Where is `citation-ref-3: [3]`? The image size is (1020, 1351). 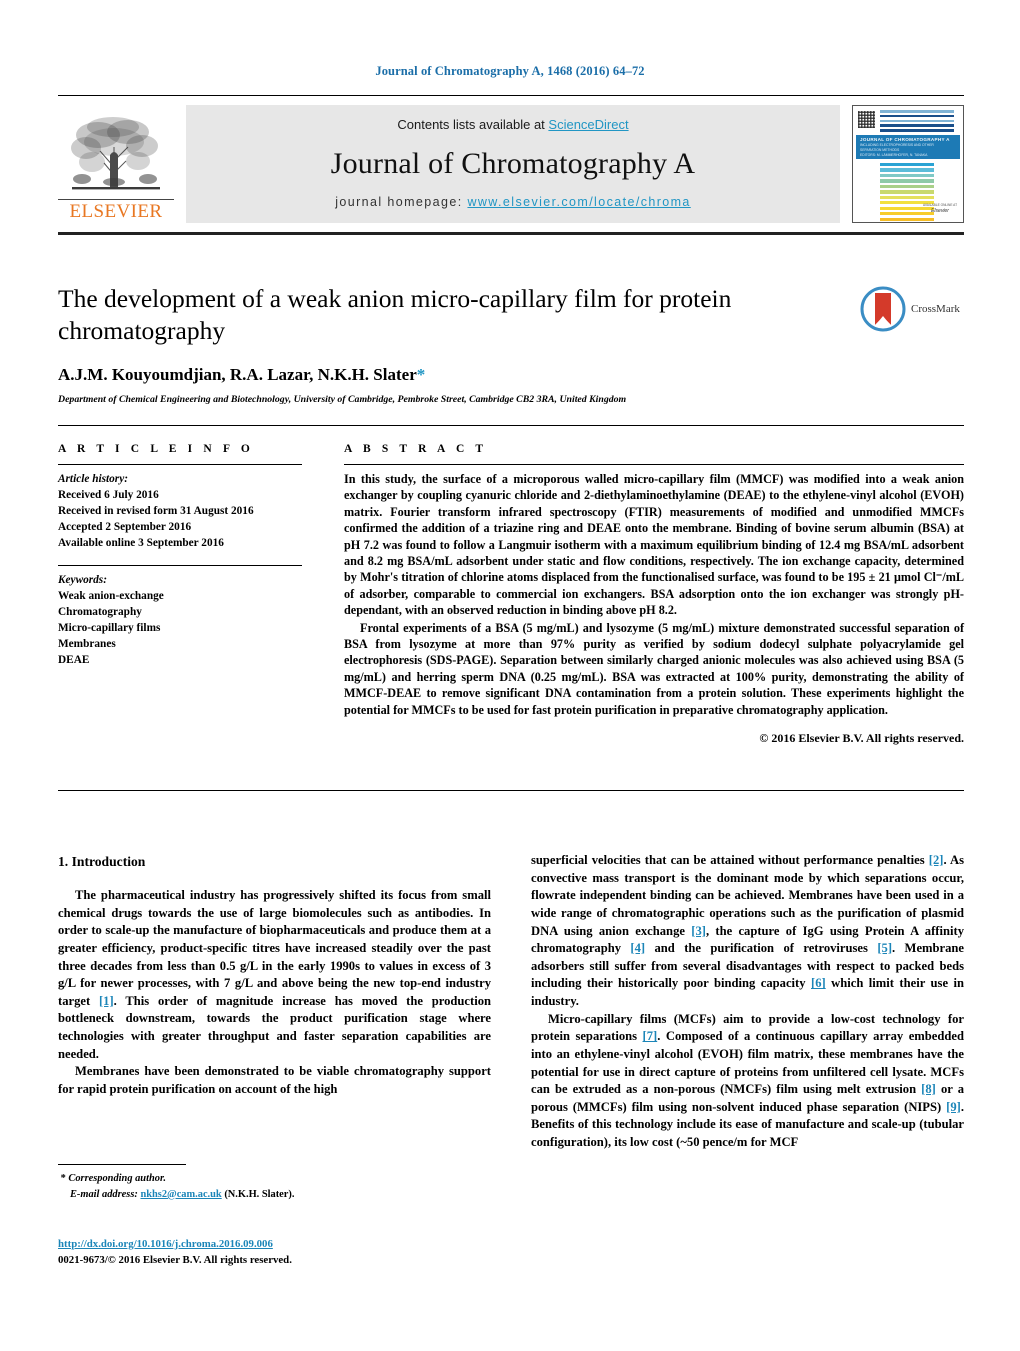 citation-ref-3: [3] is located at coordinates (698, 931).